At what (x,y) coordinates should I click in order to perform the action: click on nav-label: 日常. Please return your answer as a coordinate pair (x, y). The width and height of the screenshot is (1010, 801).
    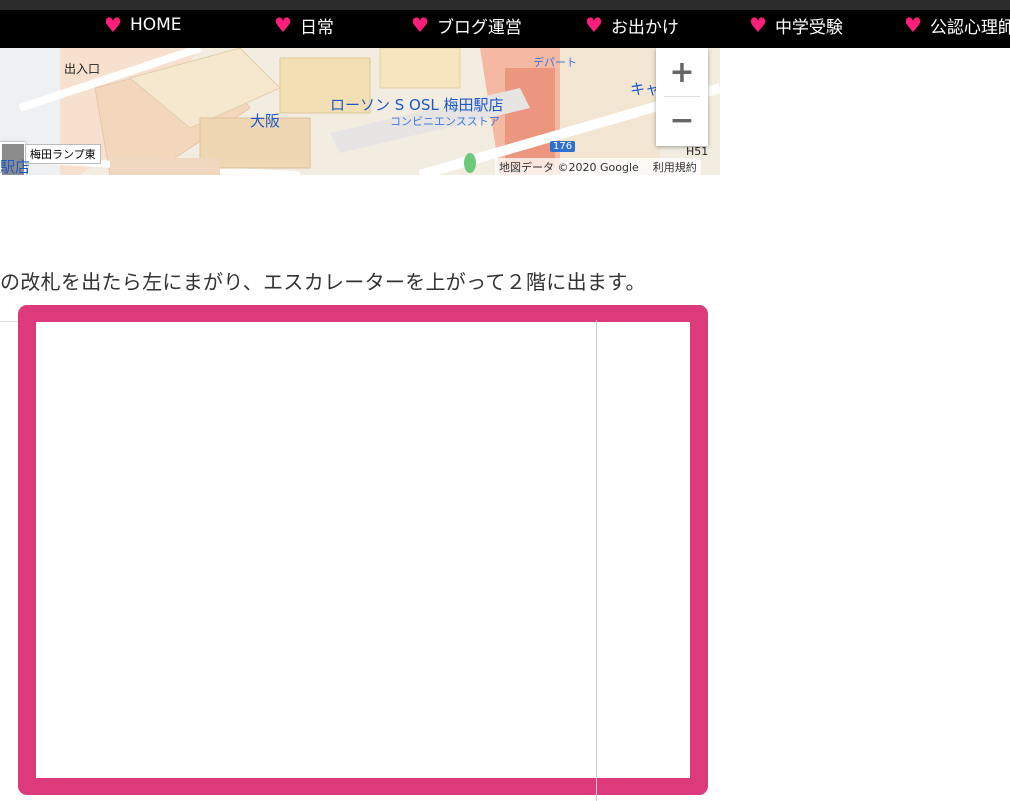
    Looking at the image, I should click on (316, 27).